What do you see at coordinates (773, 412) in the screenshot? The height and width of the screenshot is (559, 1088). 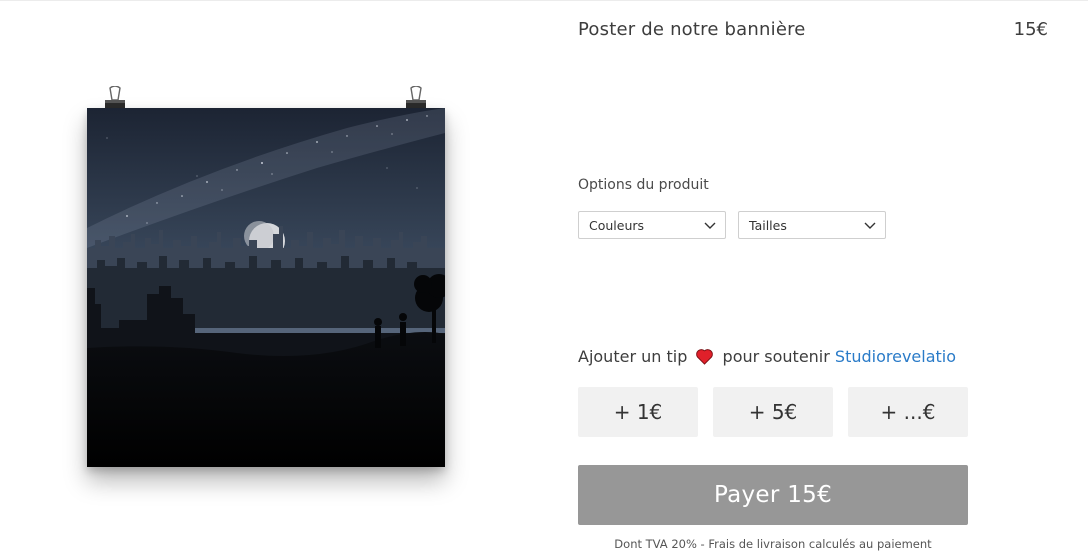 I see `tip-5-button: + 5€` at bounding box center [773, 412].